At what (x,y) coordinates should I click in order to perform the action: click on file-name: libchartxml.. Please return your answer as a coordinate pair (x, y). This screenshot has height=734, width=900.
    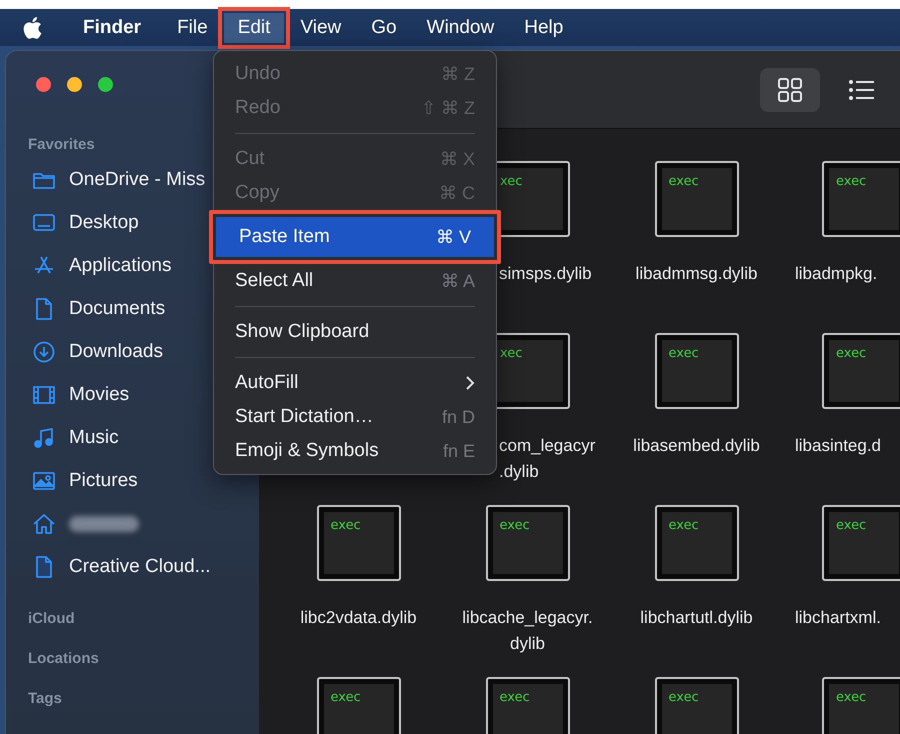
    Looking at the image, I should click on (838, 618).